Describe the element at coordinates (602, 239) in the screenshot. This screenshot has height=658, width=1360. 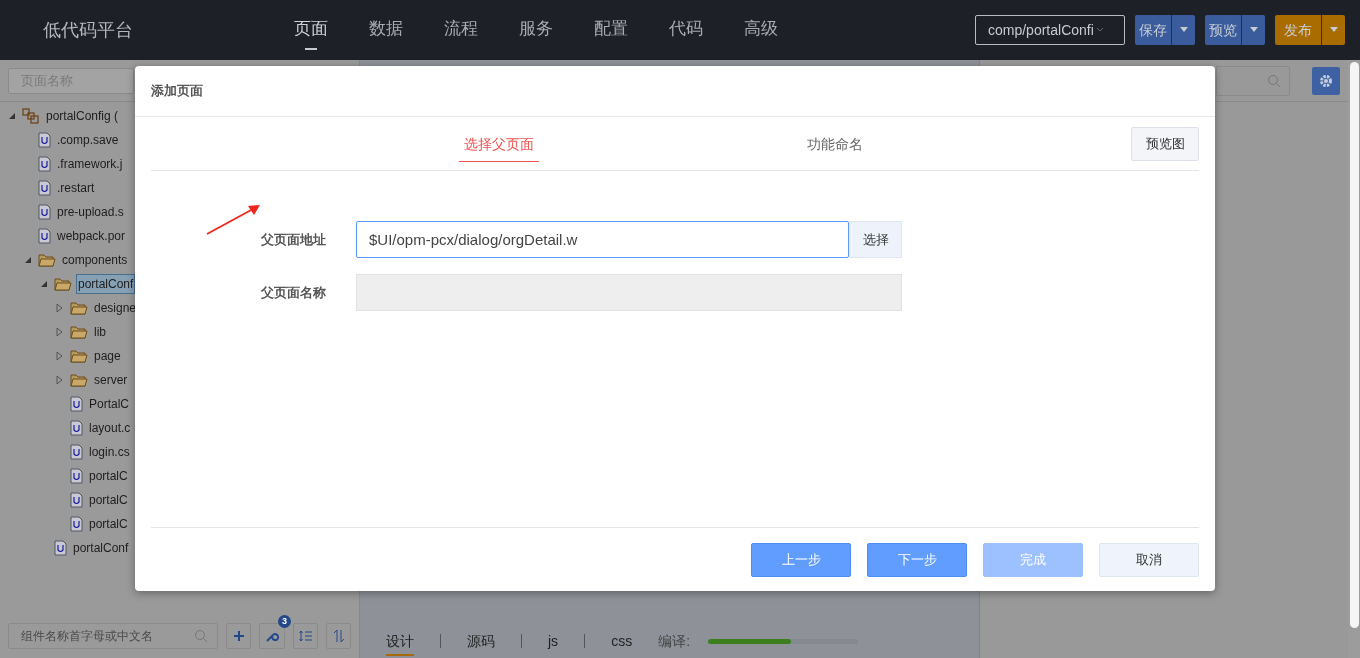
I see `address-input: $UI/opm-pcx/dialog/orgDetail.w` at that location.